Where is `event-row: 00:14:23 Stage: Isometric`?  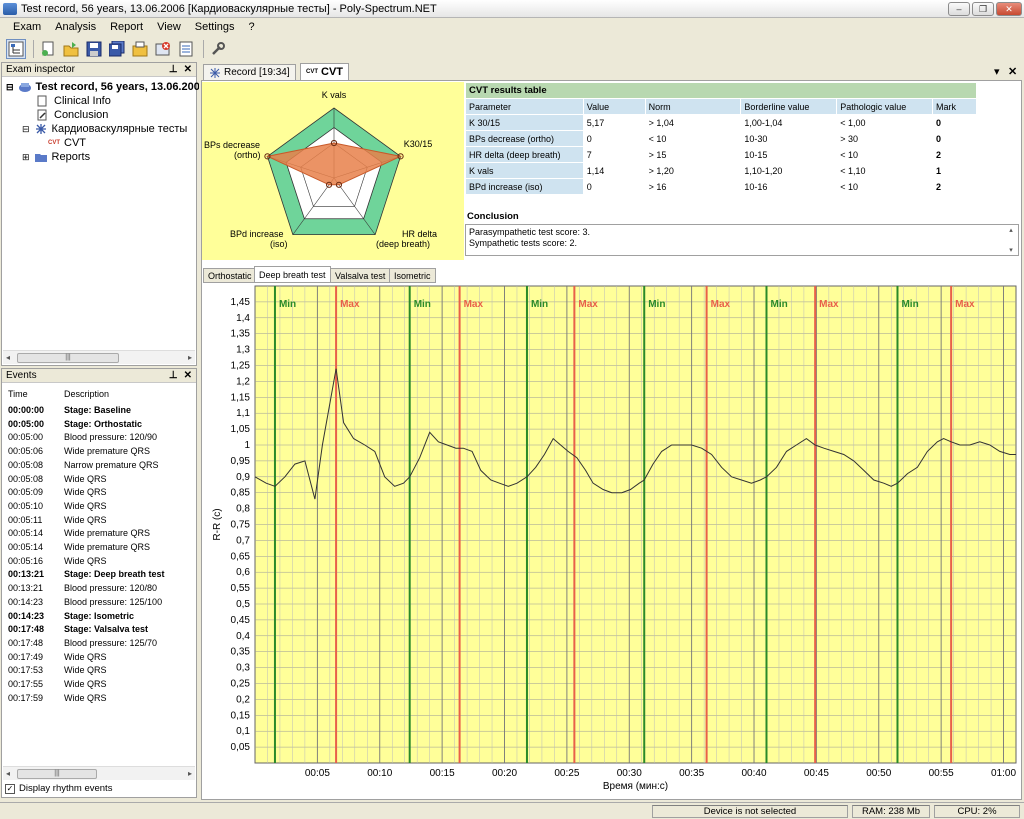
event-row: 00:14:23 Stage: Isometric is located at coordinates (71, 618).